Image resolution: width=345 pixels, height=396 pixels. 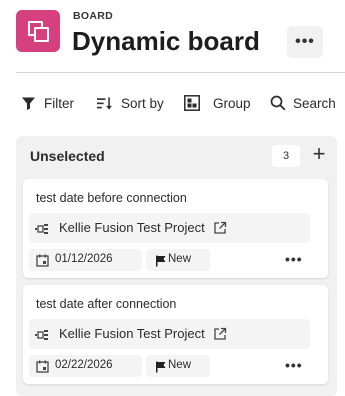 I want to click on column-count-badge: 3, so click(x=286, y=156).